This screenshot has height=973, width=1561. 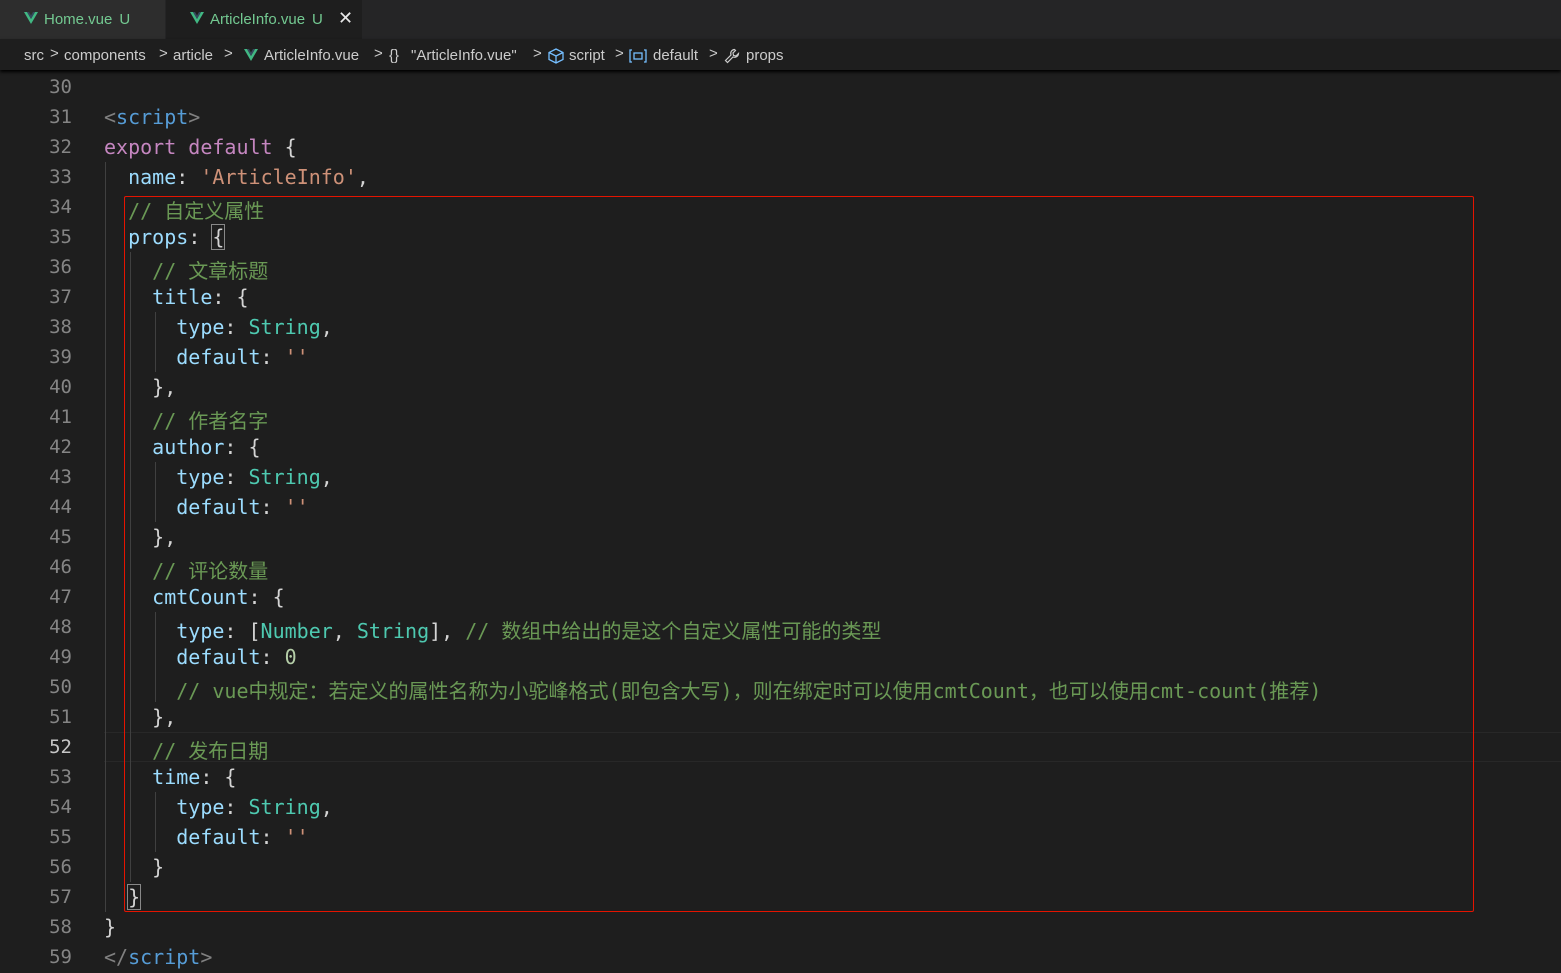 What do you see at coordinates (345, 18) in the screenshot?
I see `close-icon: ✕` at bounding box center [345, 18].